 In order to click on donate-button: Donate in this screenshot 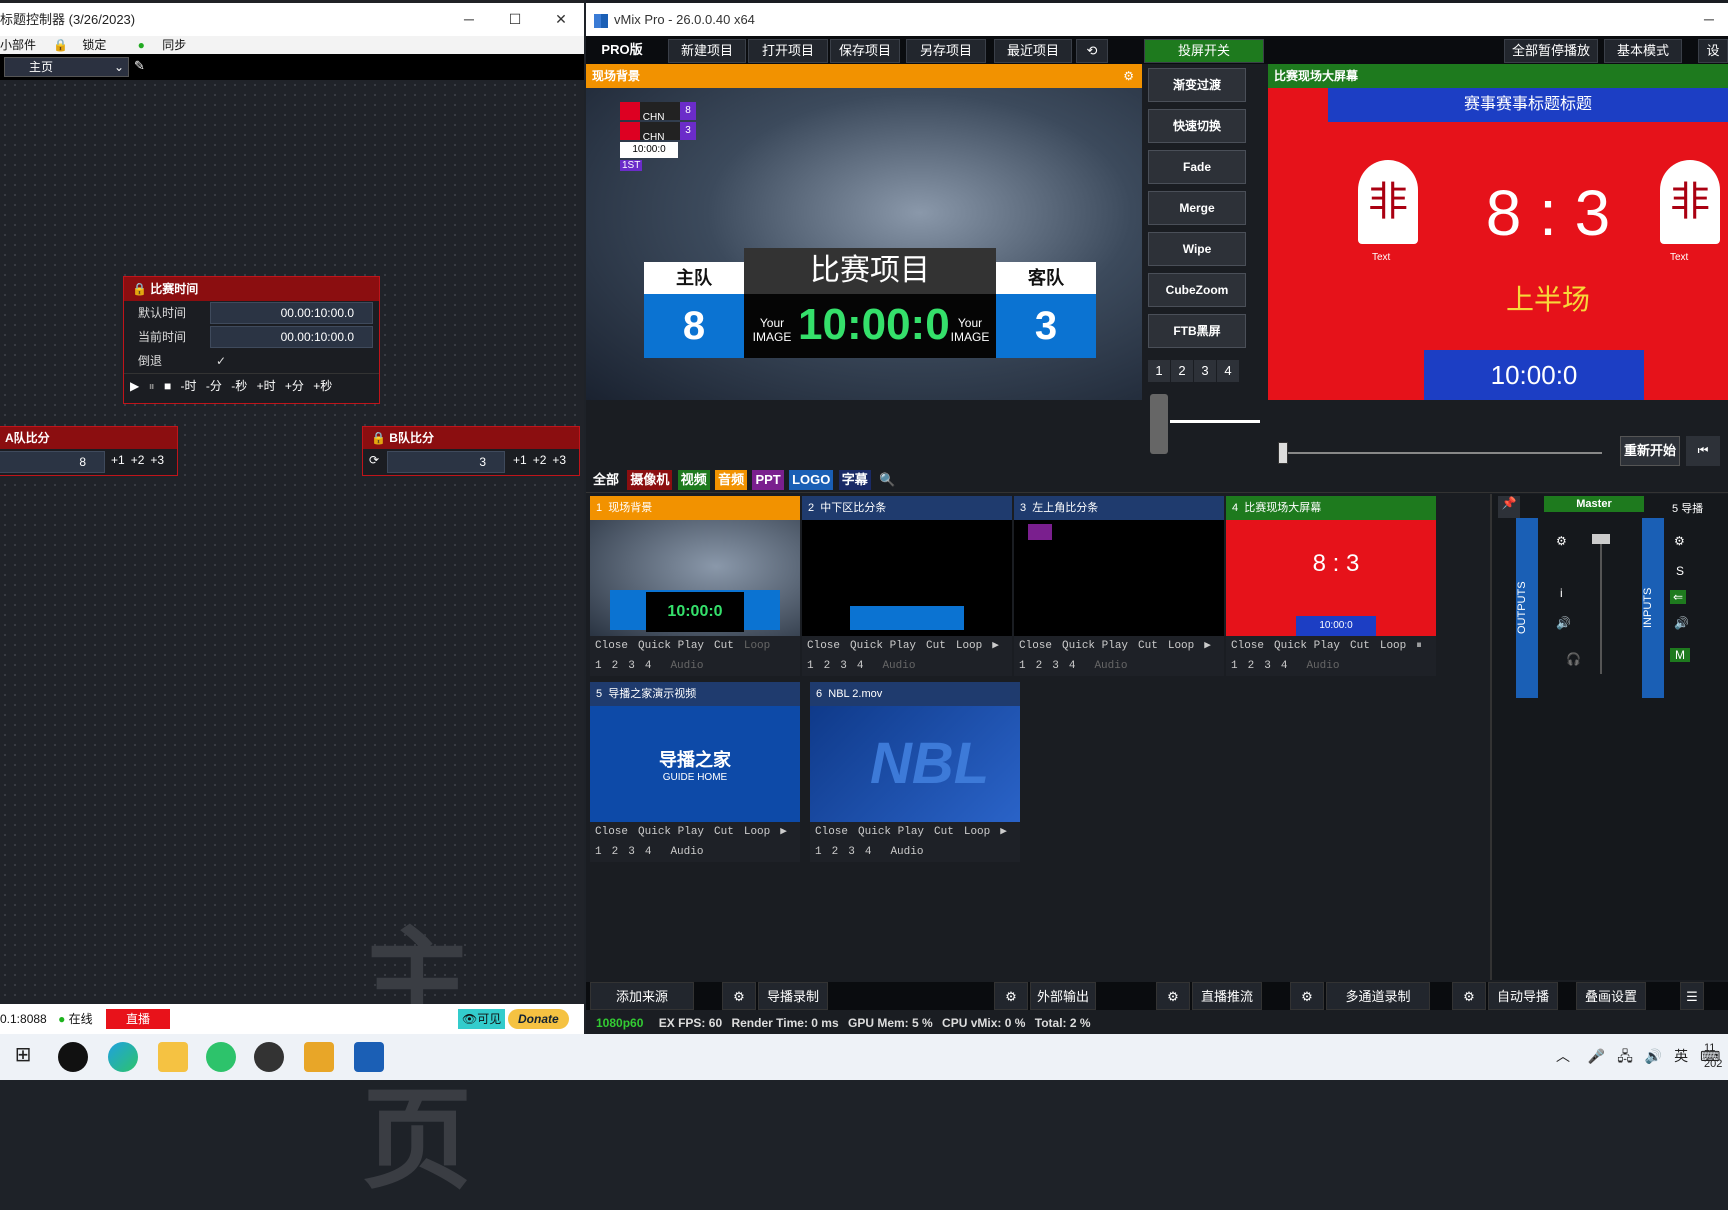, I will do `click(538, 1019)`.